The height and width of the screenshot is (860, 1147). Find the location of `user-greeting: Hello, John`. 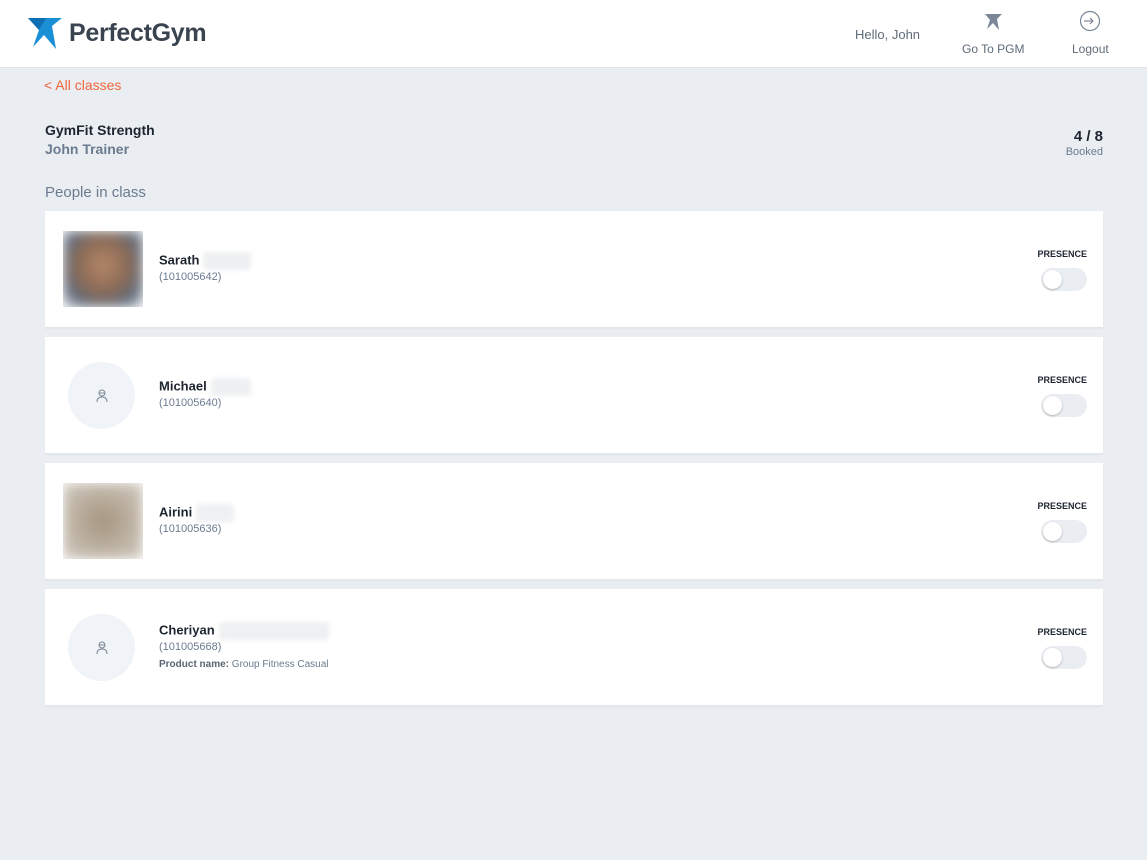

user-greeting: Hello, John is located at coordinates (888, 34).